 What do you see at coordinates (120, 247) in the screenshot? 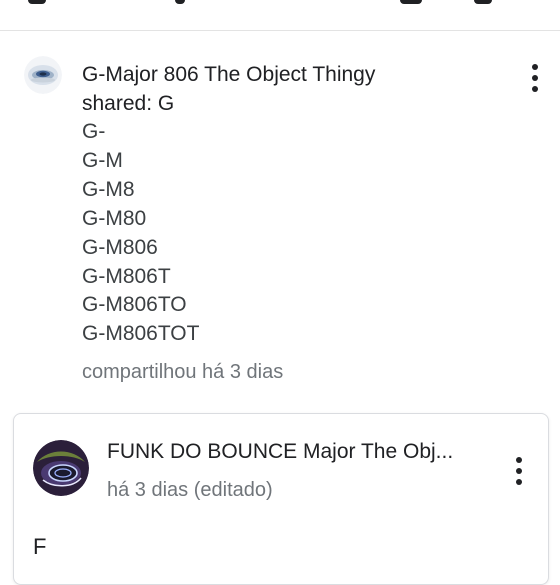
I see `post-line: G-M806` at bounding box center [120, 247].